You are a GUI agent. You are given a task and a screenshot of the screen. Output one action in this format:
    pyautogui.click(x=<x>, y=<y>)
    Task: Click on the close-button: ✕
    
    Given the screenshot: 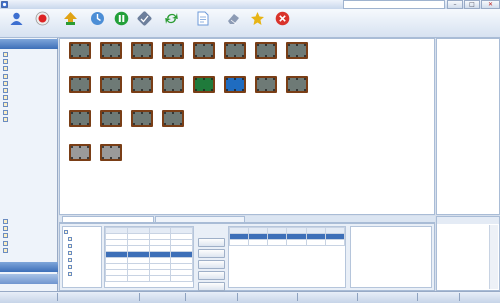 What is the action you would take?
    pyautogui.click(x=490, y=4)
    